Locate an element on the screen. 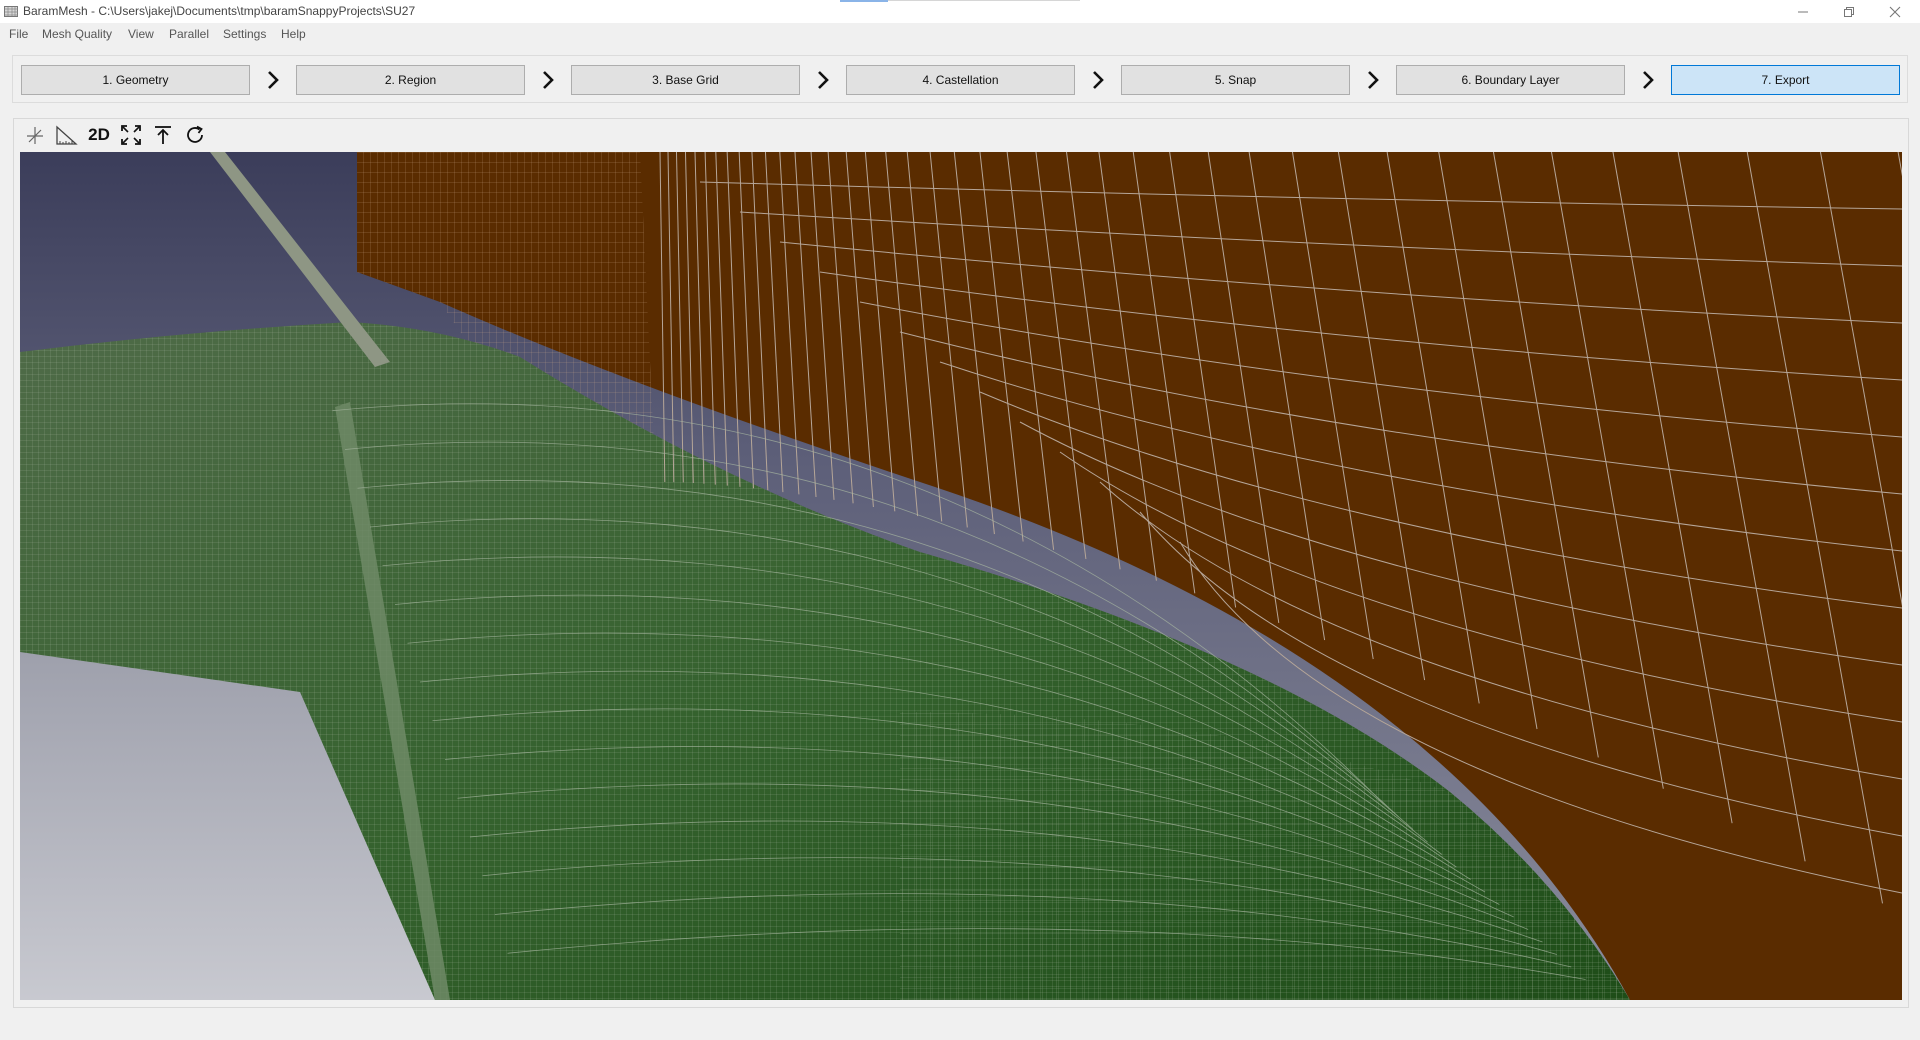 Image resolution: width=1920 pixels, height=1040 pixels. axes-icon is located at coordinates (35, 135).